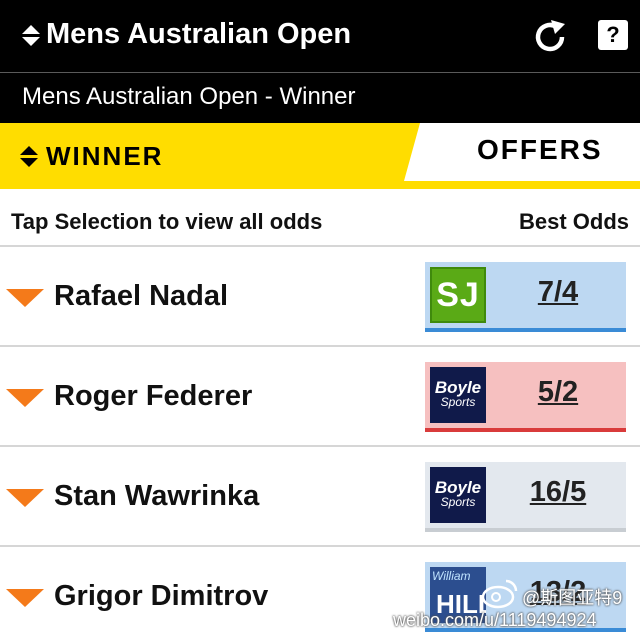 This screenshot has height=640, width=640. I want to click on tab-underline, so click(320, 185).